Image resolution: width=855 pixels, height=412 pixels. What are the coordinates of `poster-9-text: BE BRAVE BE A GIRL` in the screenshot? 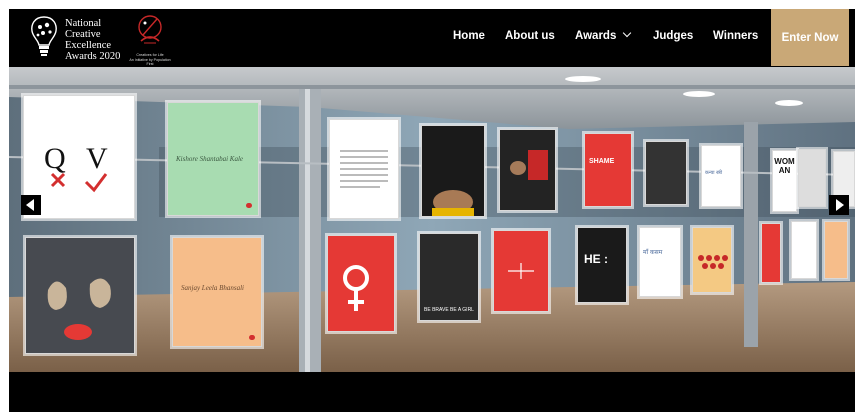 It's located at (449, 310).